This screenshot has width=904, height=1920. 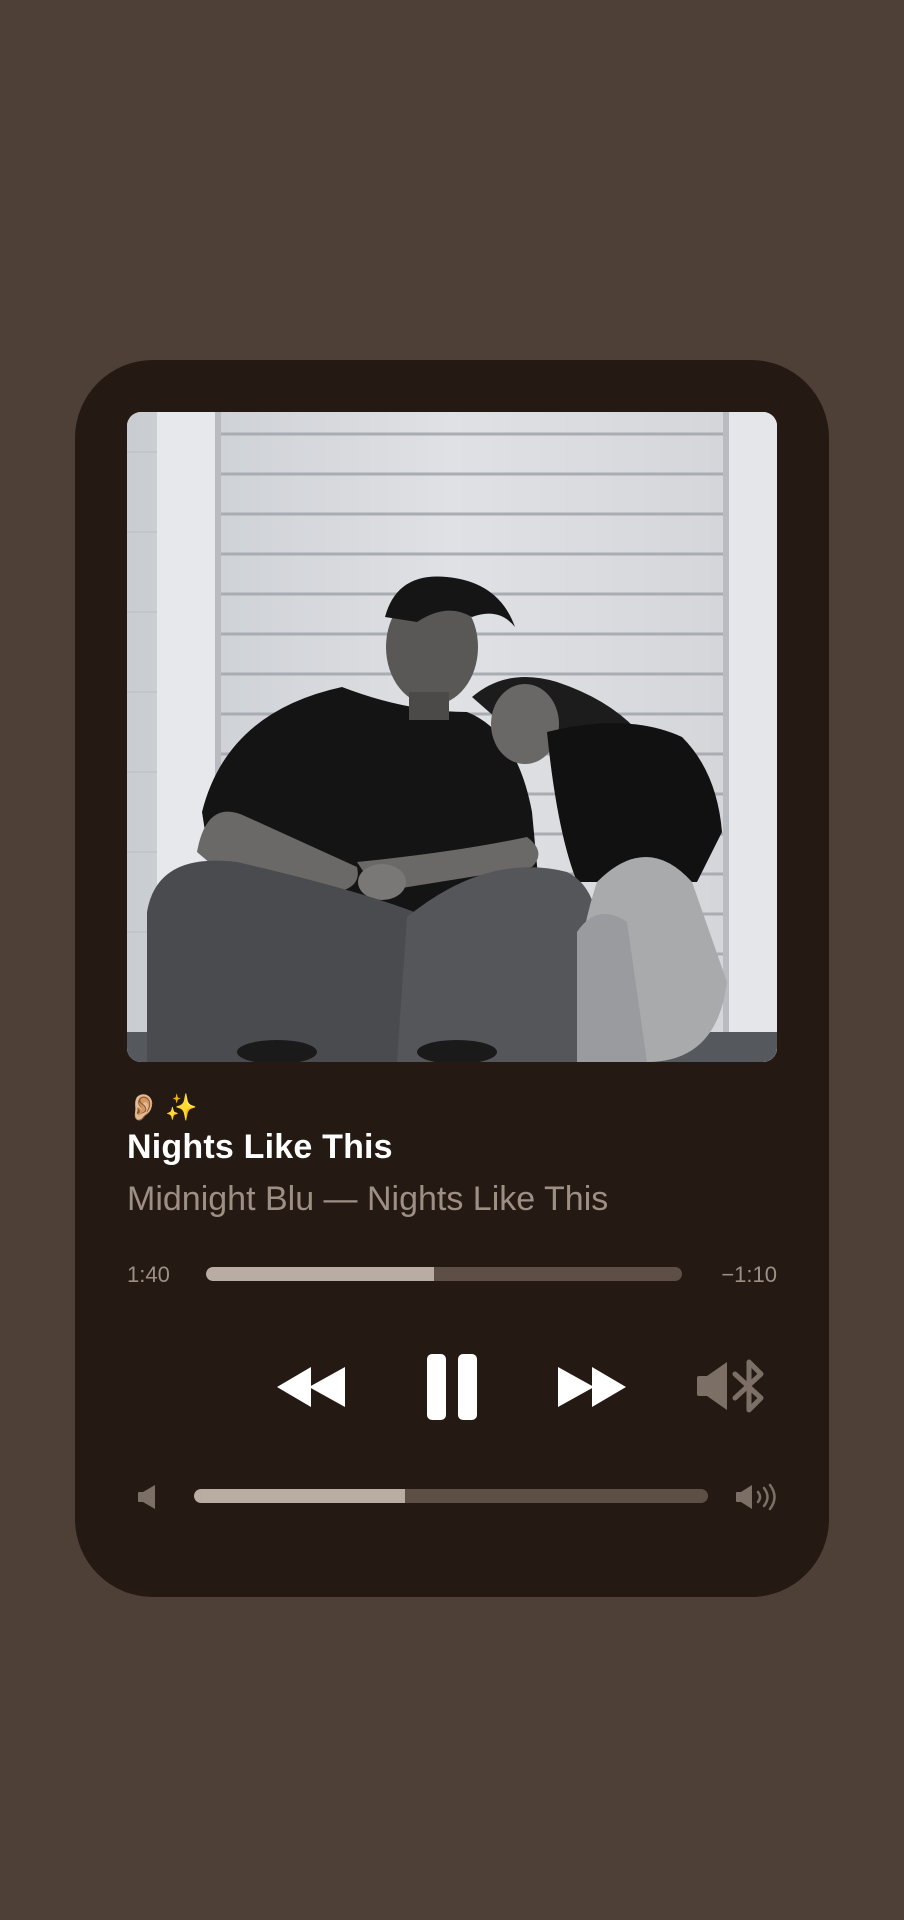 I want to click on time-remaining: −1:10, so click(x=749, y=1274).